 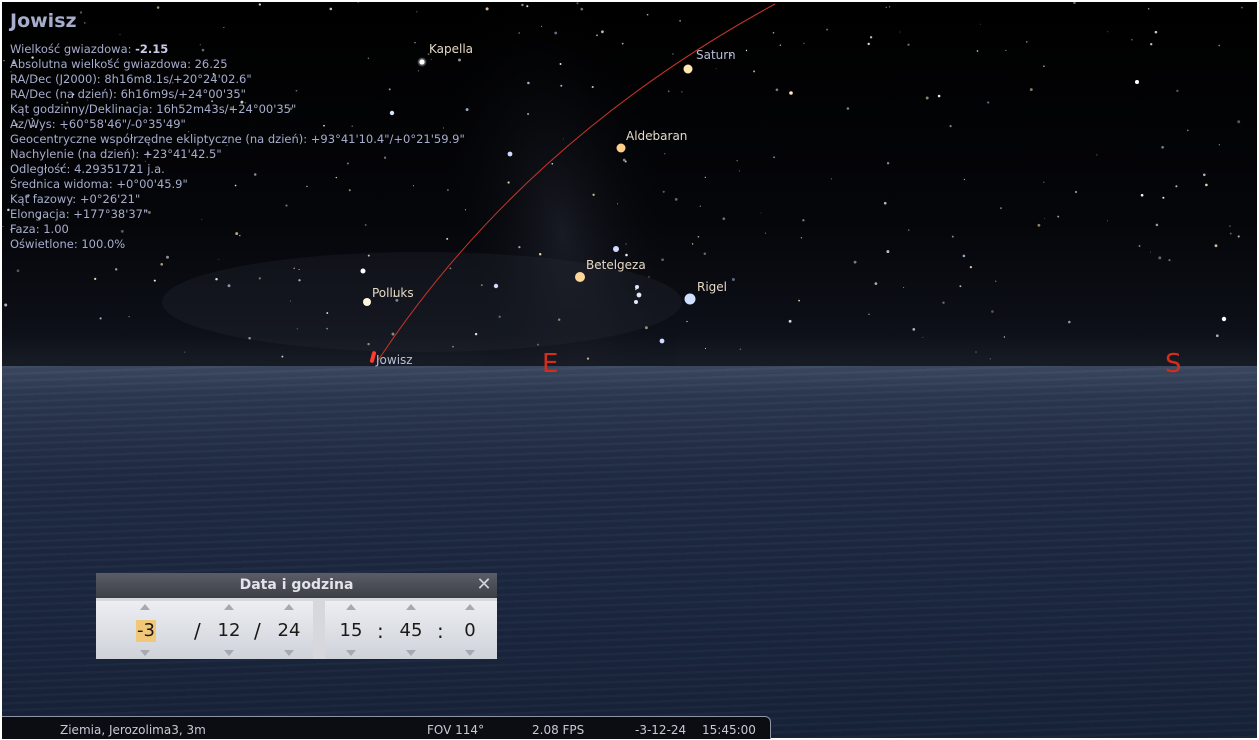 What do you see at coordinates (237, 199) in the screenshot?
I see `info-row: Kąt fazowy: +0°26'21"` at bounding box center [237, 199].